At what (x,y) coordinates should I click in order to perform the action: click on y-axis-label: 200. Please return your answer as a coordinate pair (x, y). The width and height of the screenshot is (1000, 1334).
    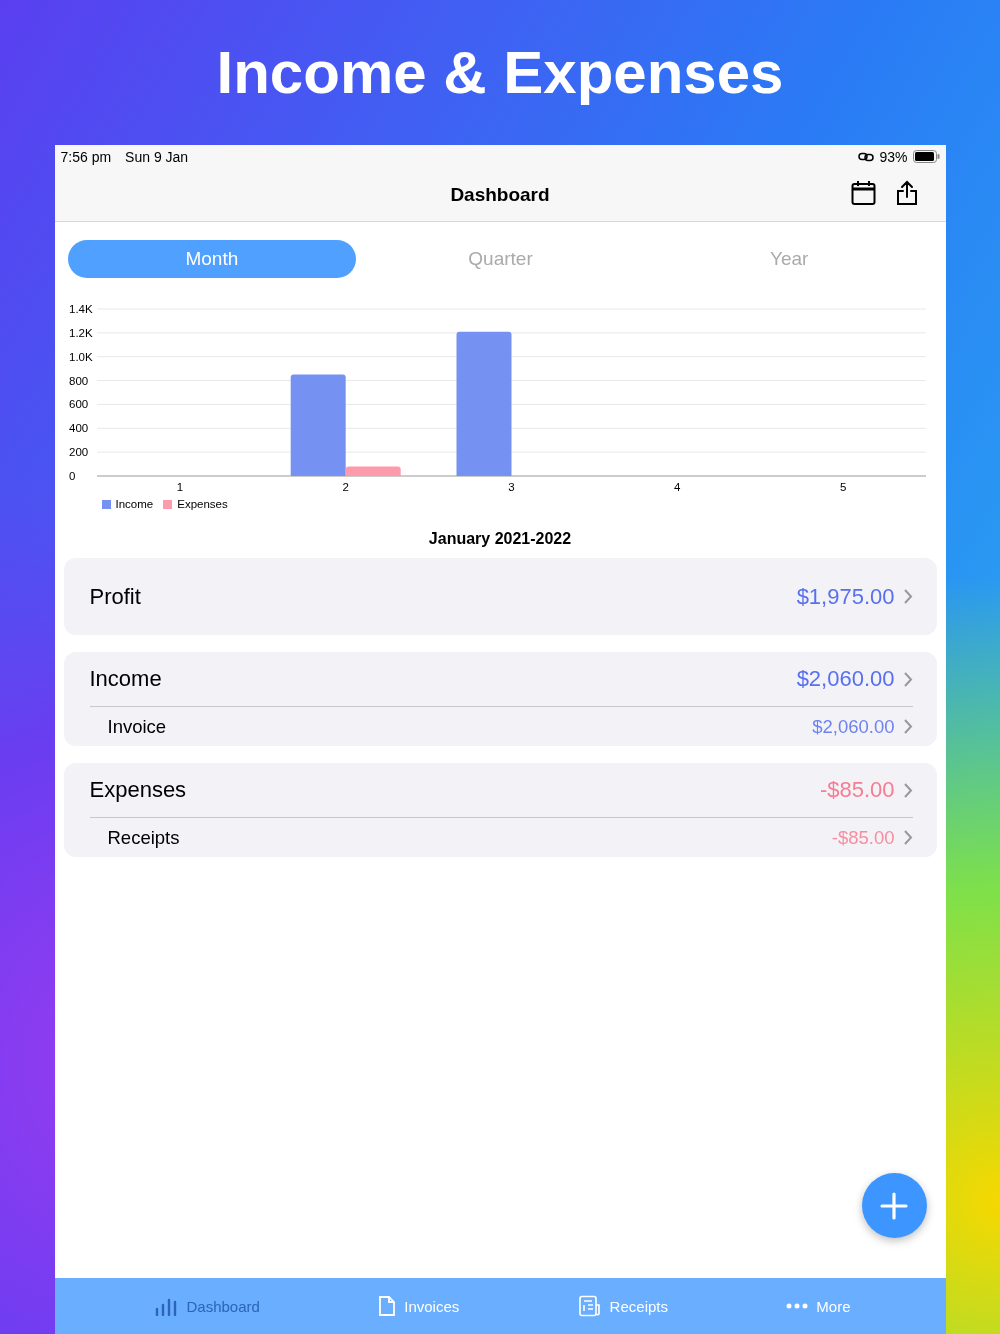
    Looking at the image, I should click on (78, 452).